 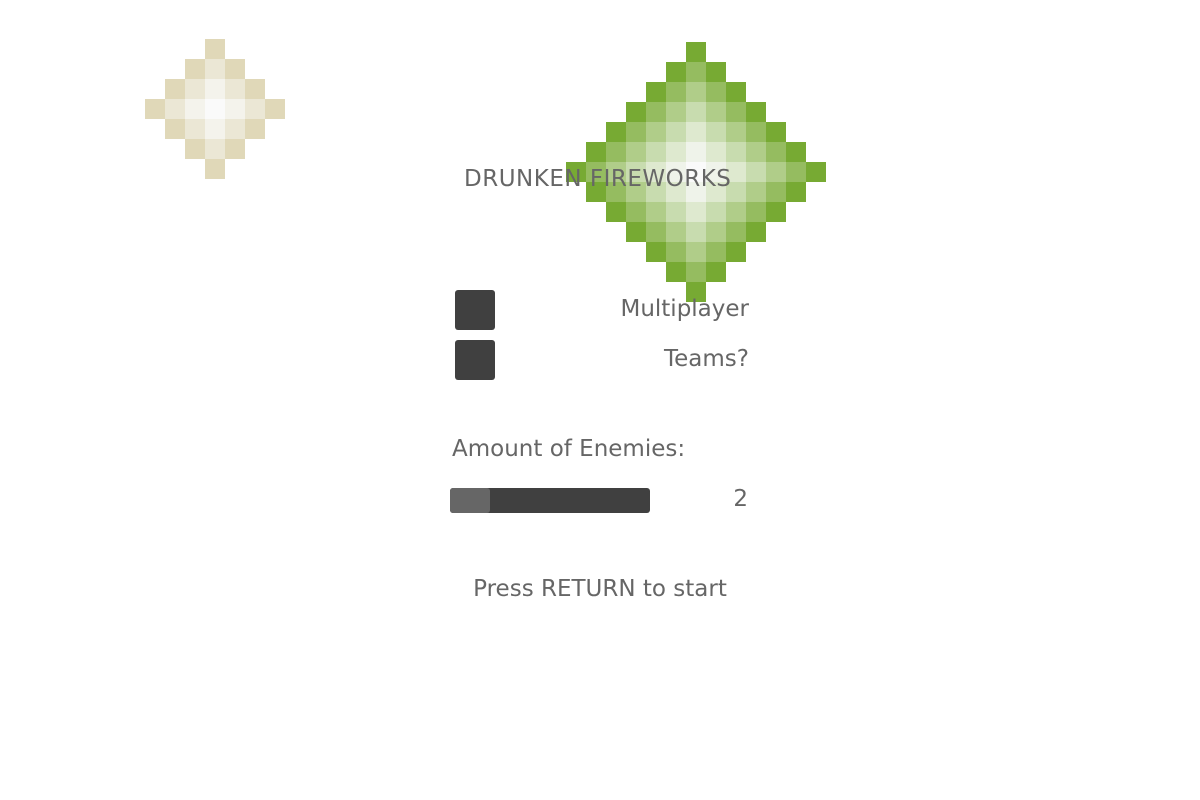 What do you see at coordinates (740, 499) in the screenshot?
I see `enemies-value: 2` at bounding box center [740, 499].